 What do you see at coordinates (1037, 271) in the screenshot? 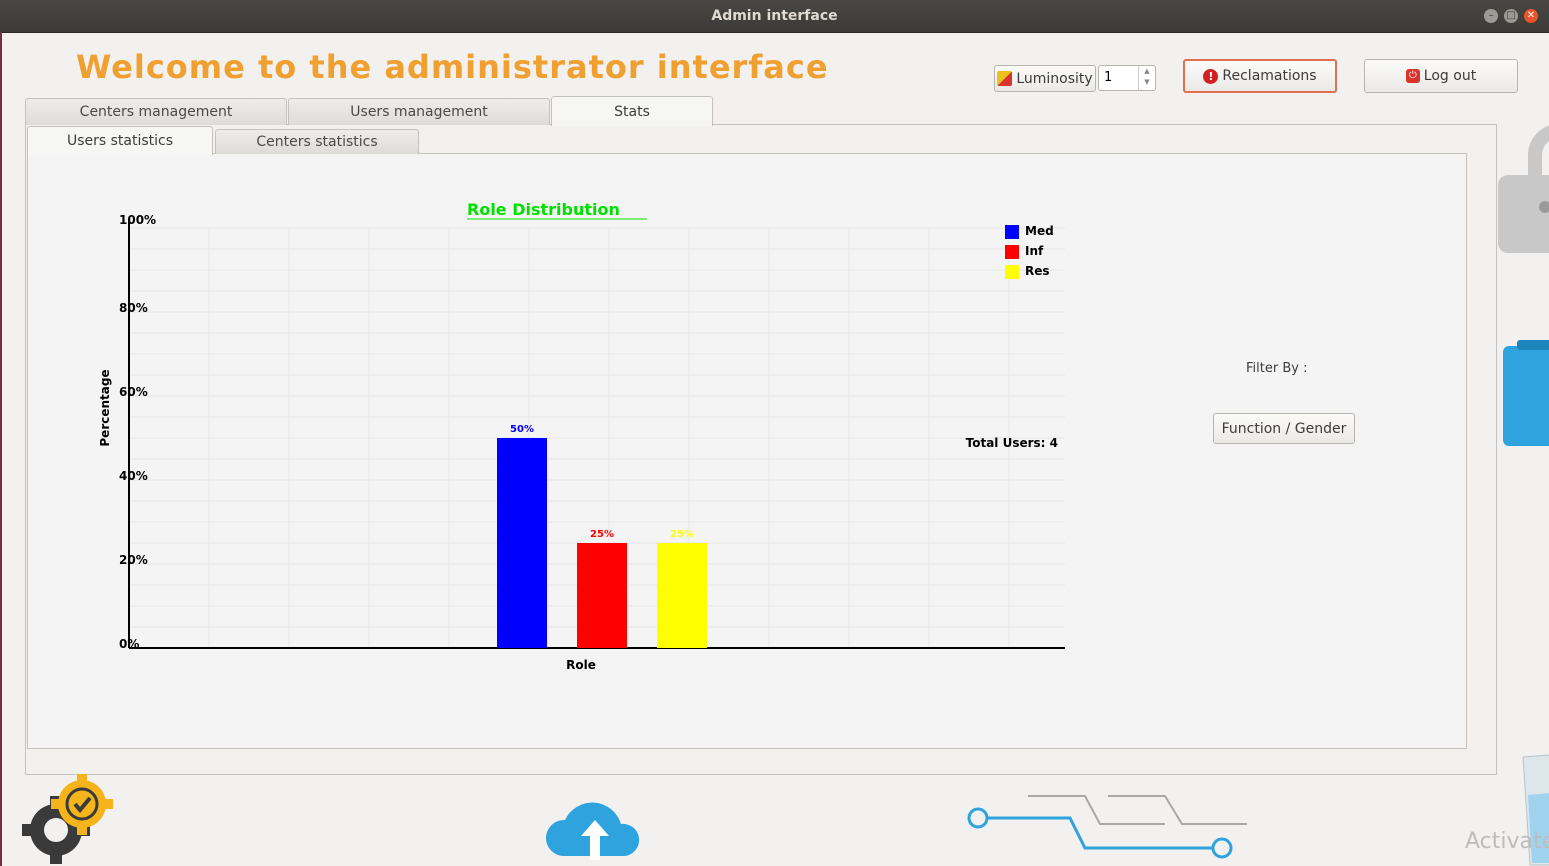
I see `legend-label: Res` at bounding box center [1037, 271].